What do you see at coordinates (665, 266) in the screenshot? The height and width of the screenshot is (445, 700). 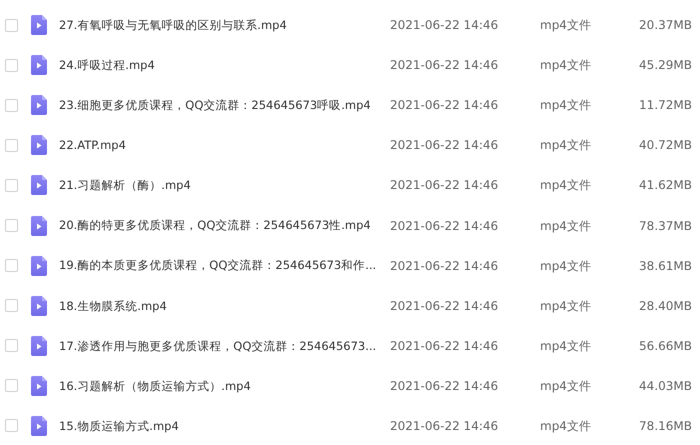 I see `file-size: 38.61MB` at bounding box center [665, 266].